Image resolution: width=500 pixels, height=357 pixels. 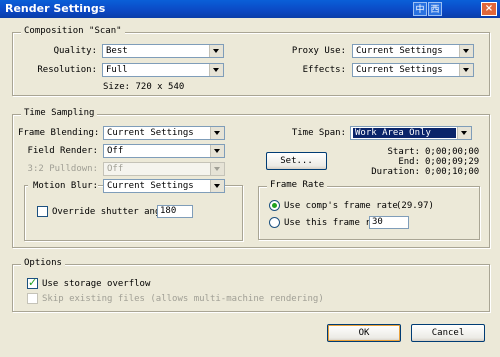 I want to click on cancel-button-label: Cancel, so click(x=448, y=333).